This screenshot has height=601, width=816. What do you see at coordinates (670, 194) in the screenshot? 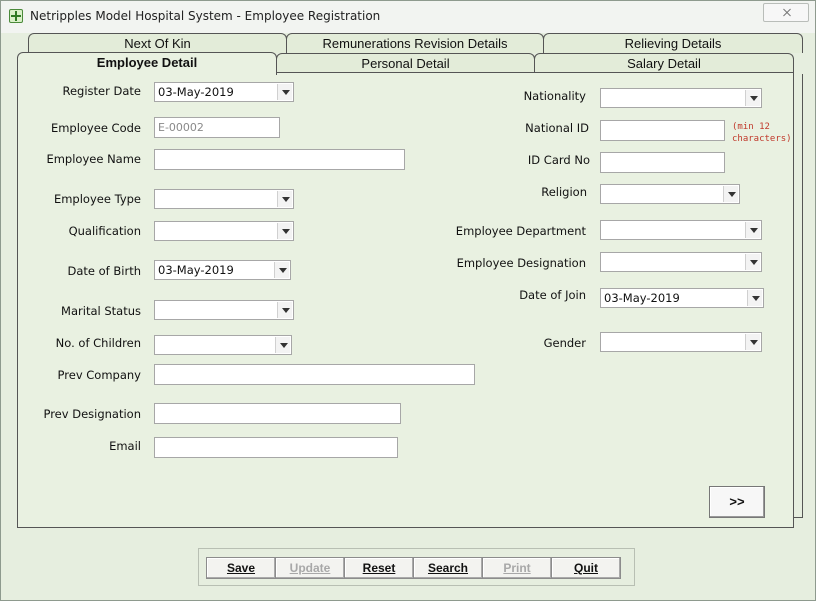
I see `religion-select` at bounding box center [670, 194].